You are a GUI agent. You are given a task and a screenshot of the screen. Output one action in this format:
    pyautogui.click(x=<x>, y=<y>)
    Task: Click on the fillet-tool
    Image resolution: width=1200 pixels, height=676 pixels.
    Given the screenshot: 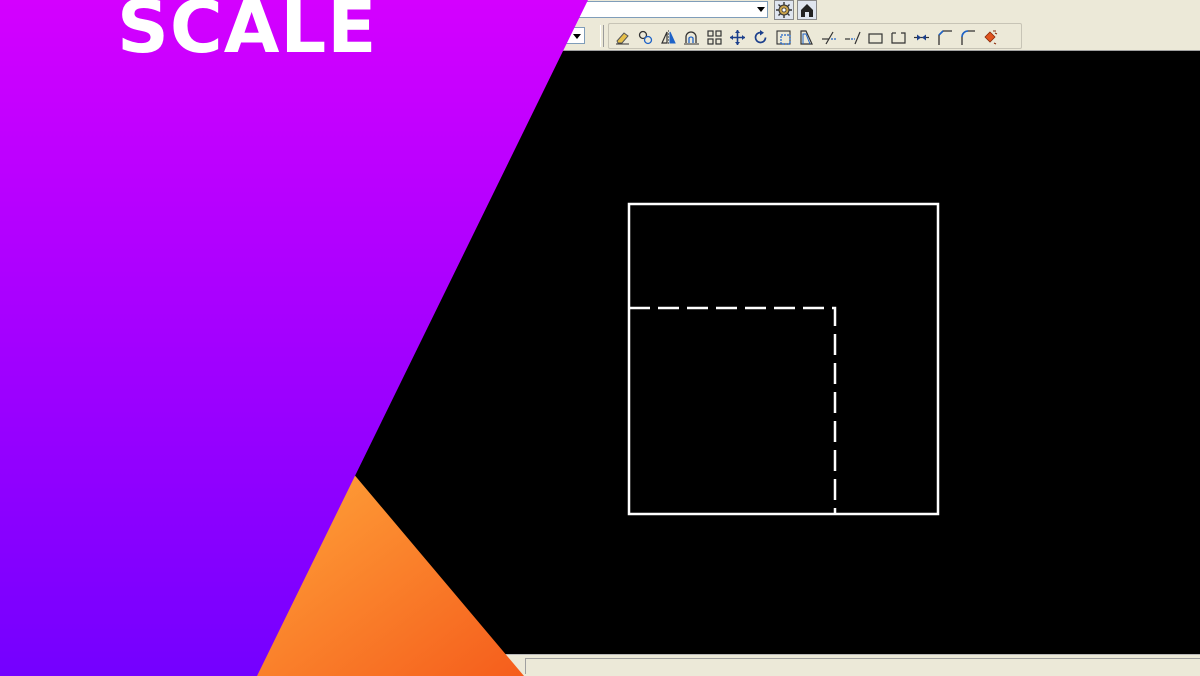 What is the action you would take?
    pyautogui.click(x=967, y=37)
    